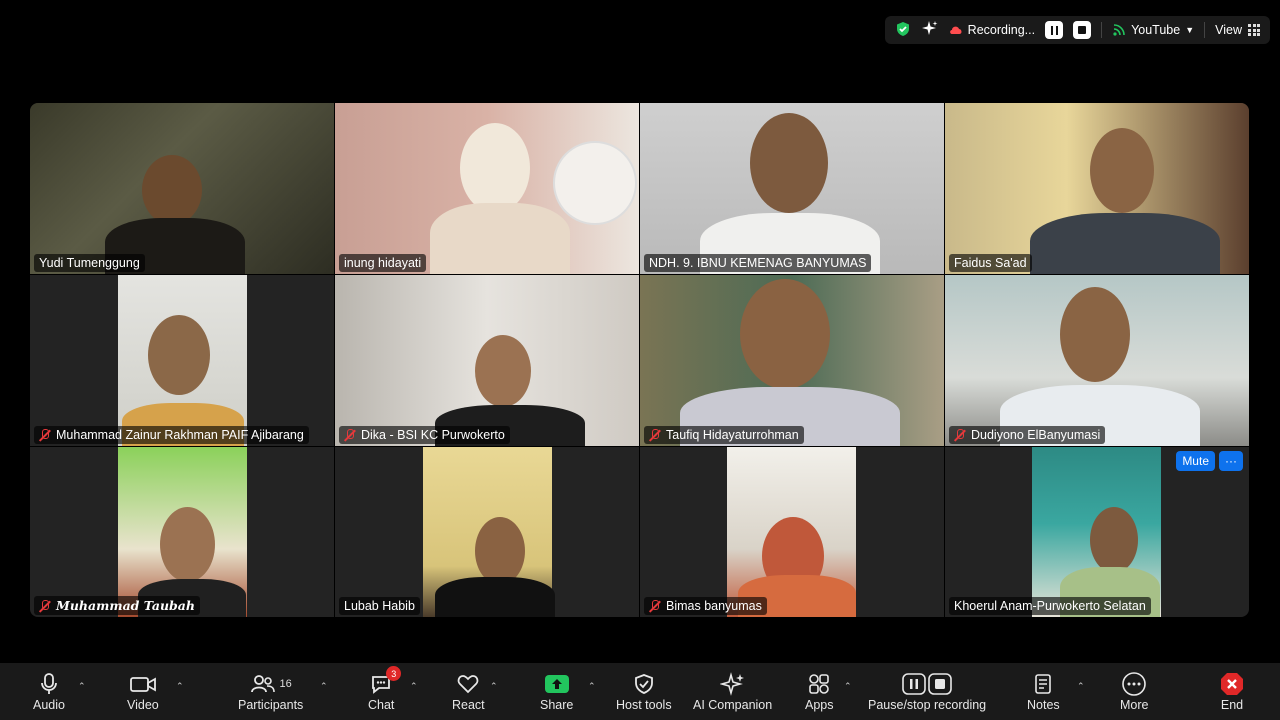  I want to click on stop-icon, so click(1082, 30).